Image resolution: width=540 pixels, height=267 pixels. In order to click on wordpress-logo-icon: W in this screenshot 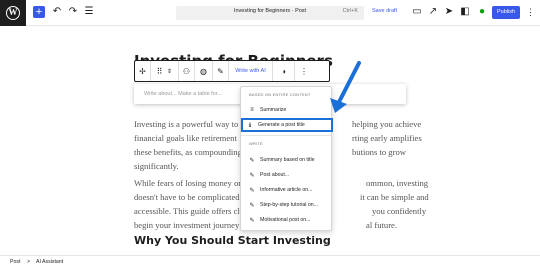, I will do `click(13, 13)`.